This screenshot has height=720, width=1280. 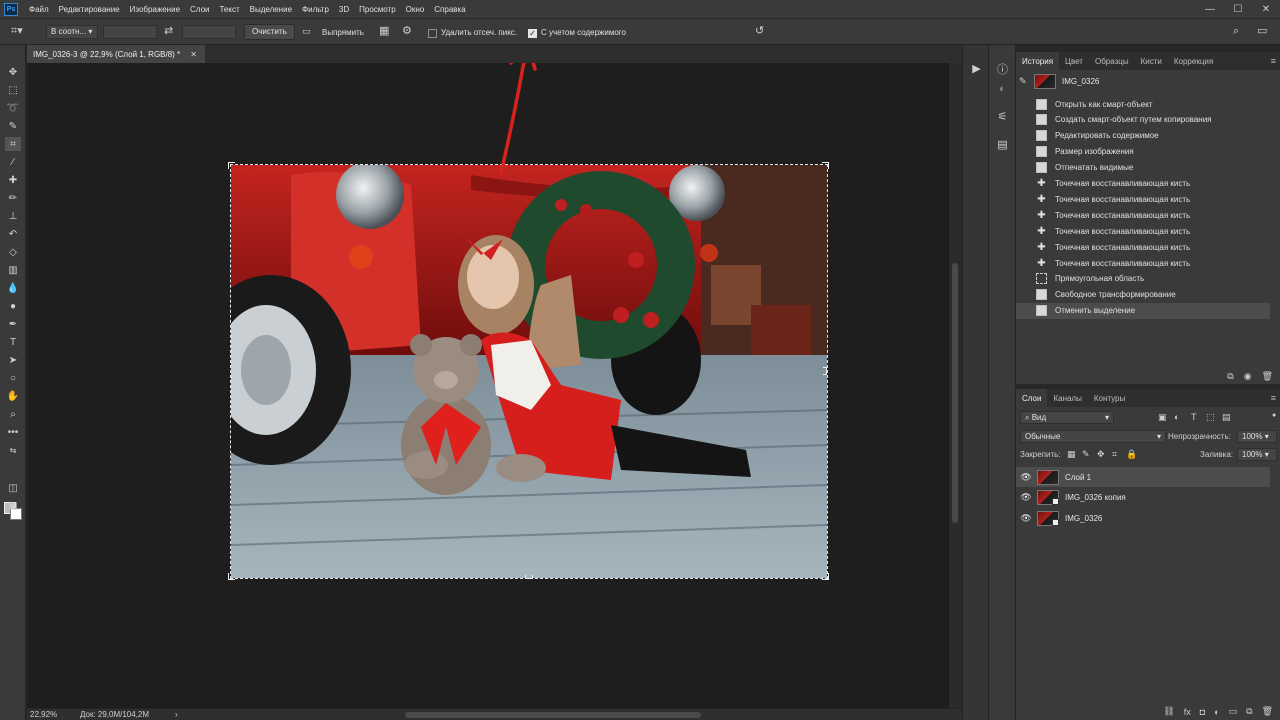 What do you see at coordinates (13, 216) in the screenshot?
I see `clone-stamp-tool-icon: ⊥` at bounding box center [13, 216].